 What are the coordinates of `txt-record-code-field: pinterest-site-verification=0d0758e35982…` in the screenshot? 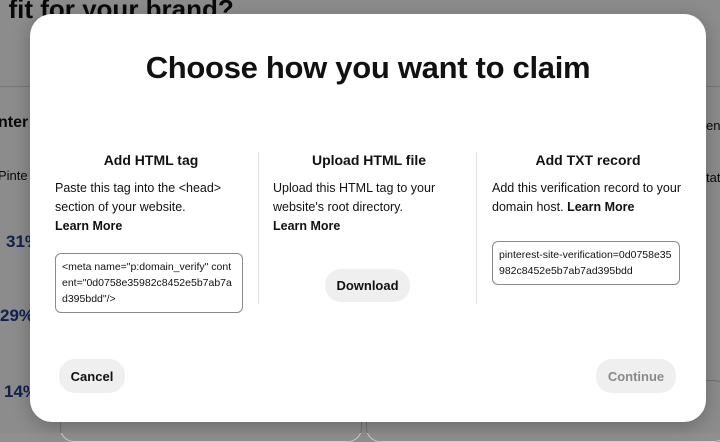 It's located at (586, 263).